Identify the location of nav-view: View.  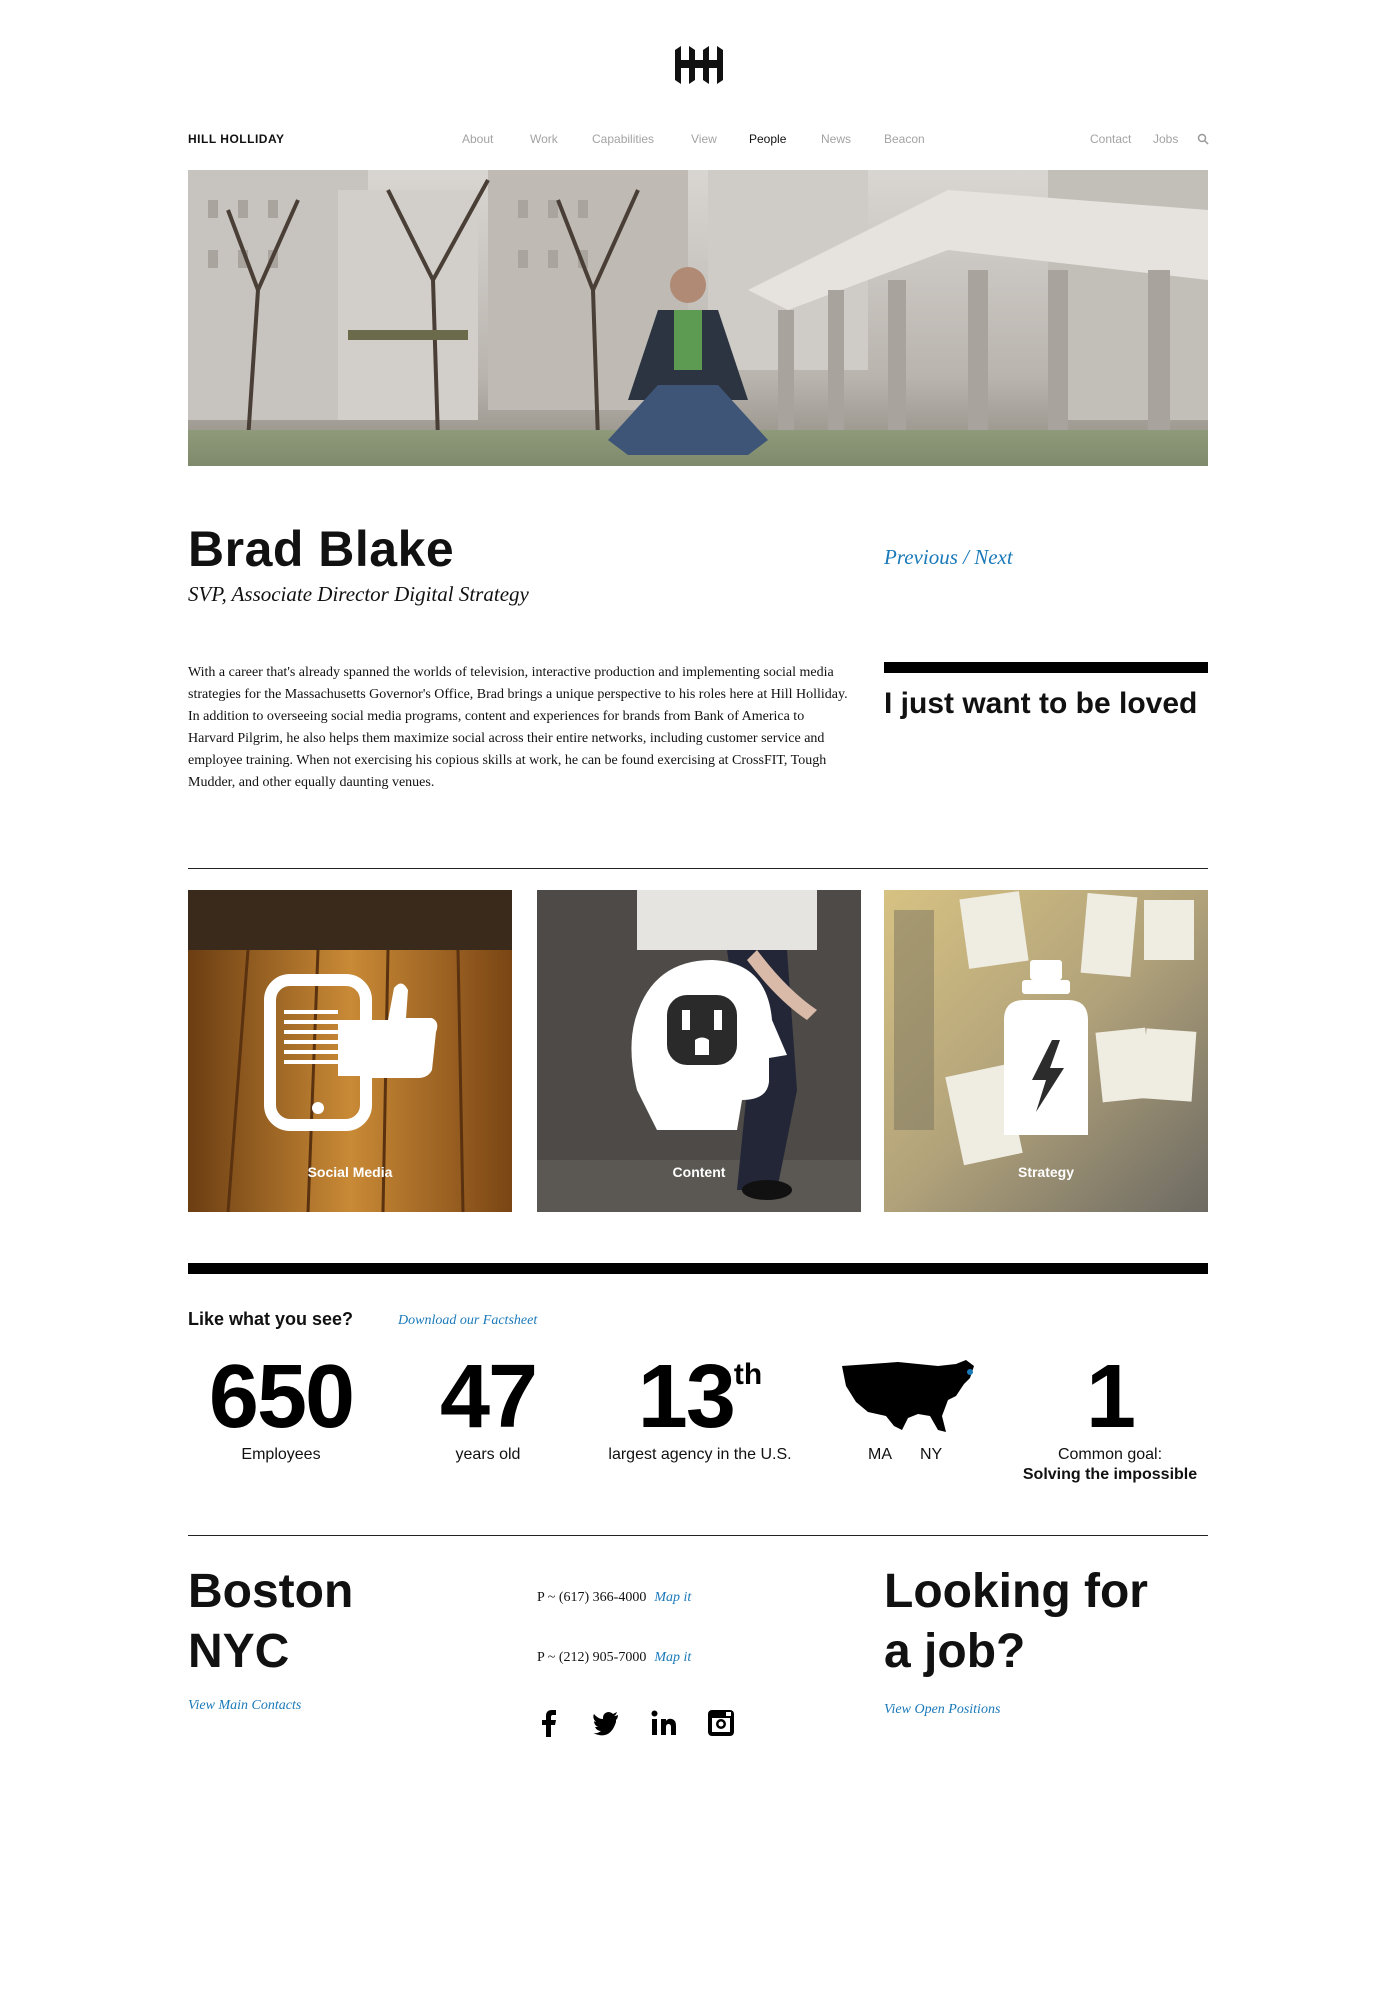
(704, 139).